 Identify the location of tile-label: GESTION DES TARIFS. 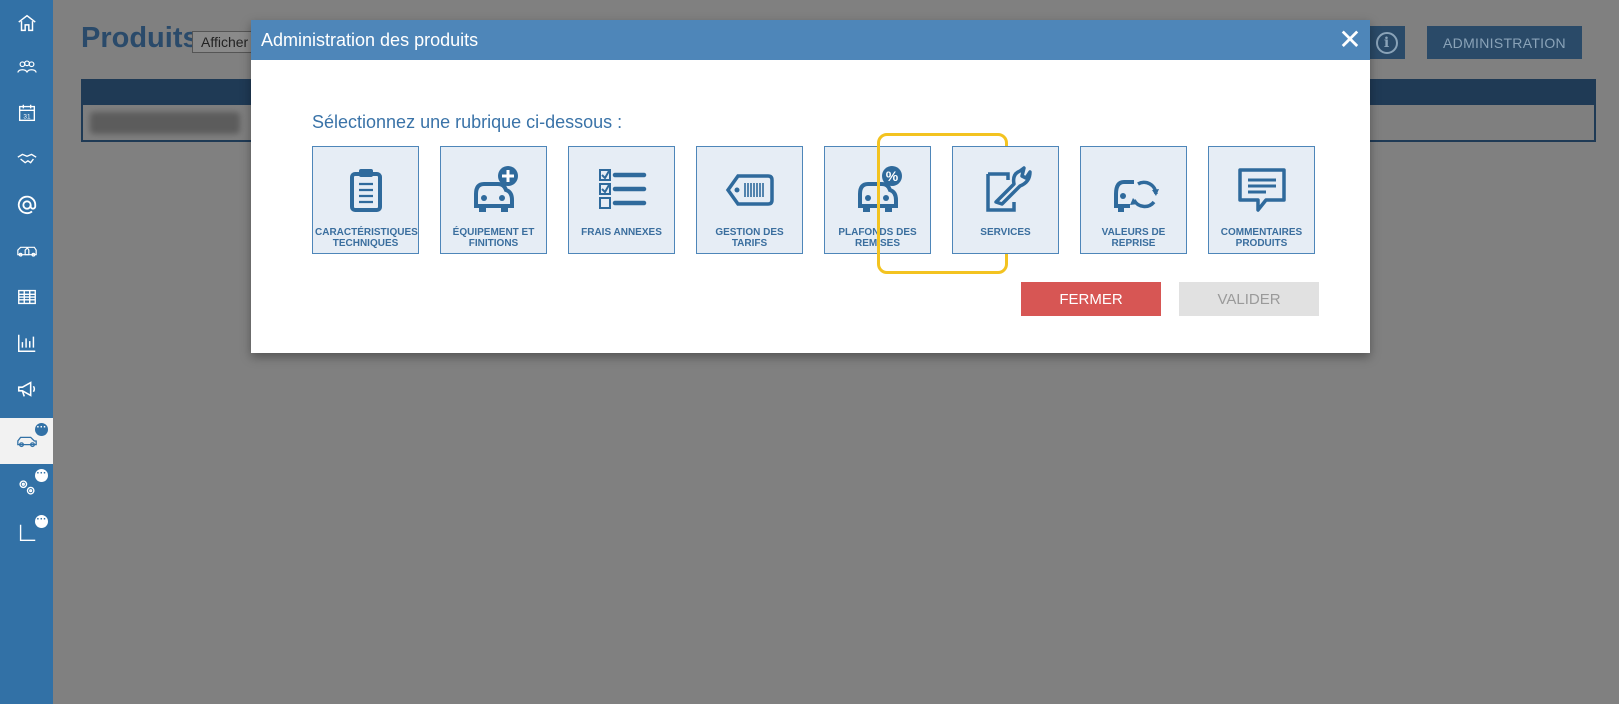
(749, 238).